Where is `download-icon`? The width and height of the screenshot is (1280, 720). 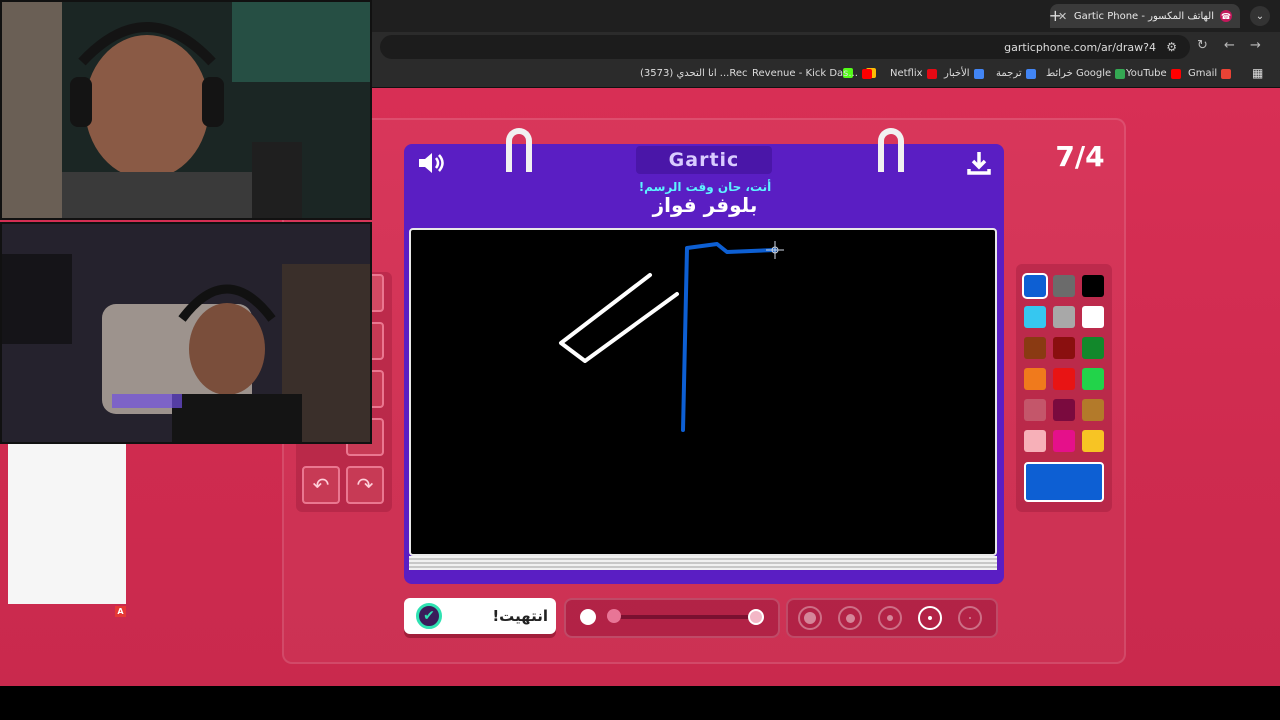 download-icon is located at coordinates (979, 163).